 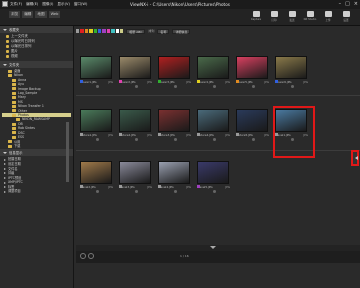 I want to click on thumbnail-caption: Travel4.JPG JPG, so click(x=174, y=187).